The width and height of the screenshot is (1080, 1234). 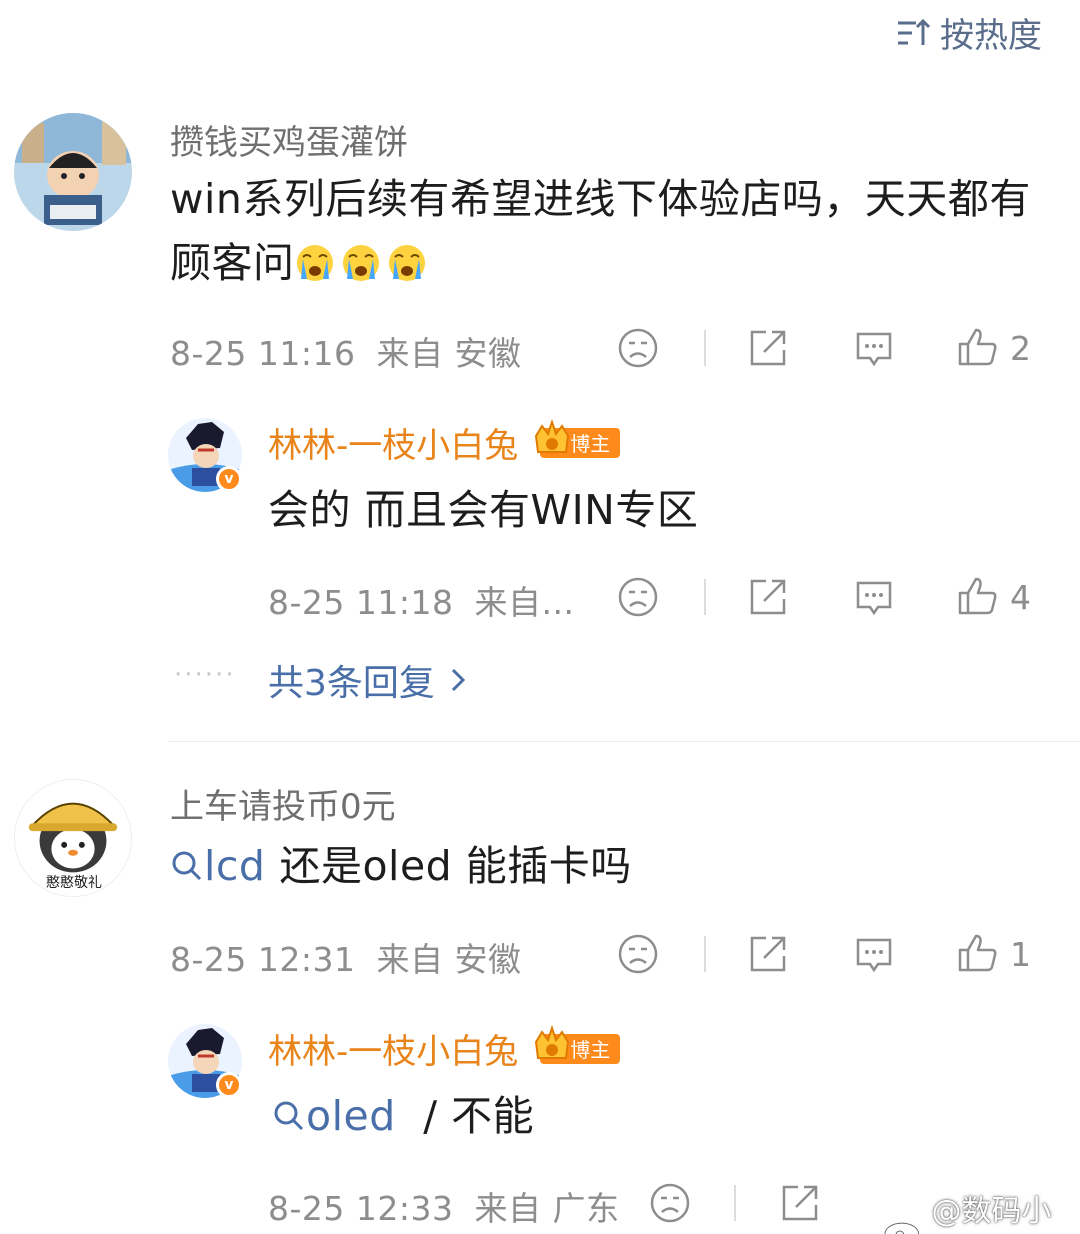 What do you see at coordinates (289, 139) in the screenshot?
I see `comment-username: 攒钱买鸡蛋灌饼` at bounding box center [289, 139].